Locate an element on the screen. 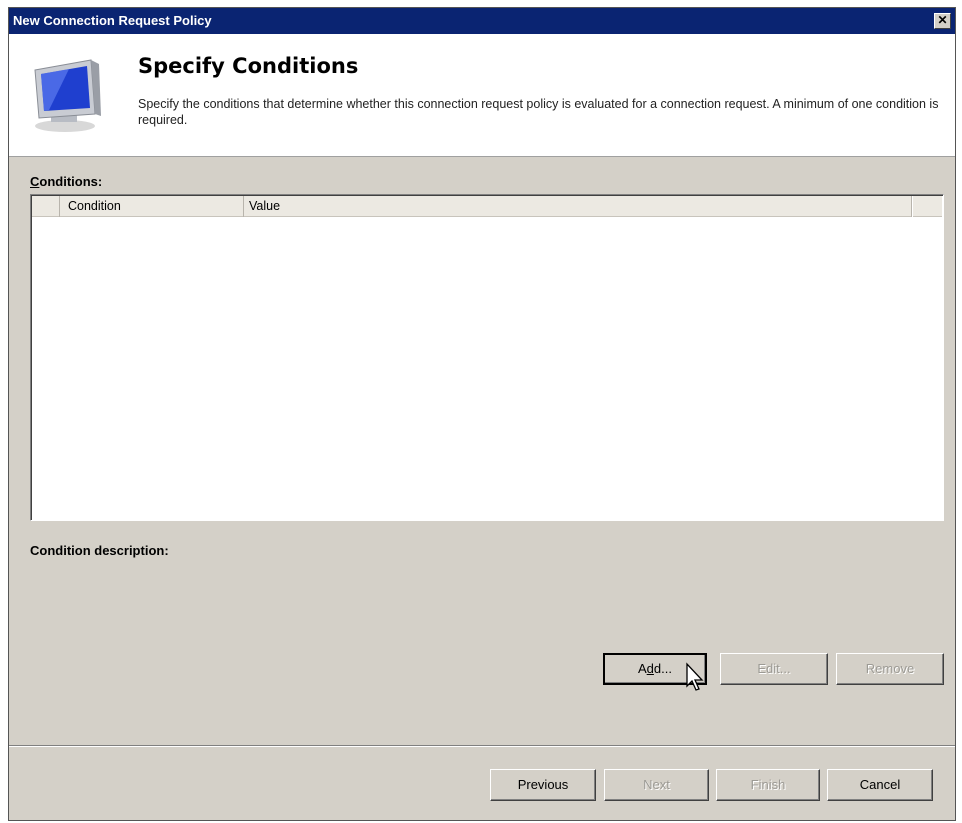  list-header: Condition Value is located at coordinates (487, 206).